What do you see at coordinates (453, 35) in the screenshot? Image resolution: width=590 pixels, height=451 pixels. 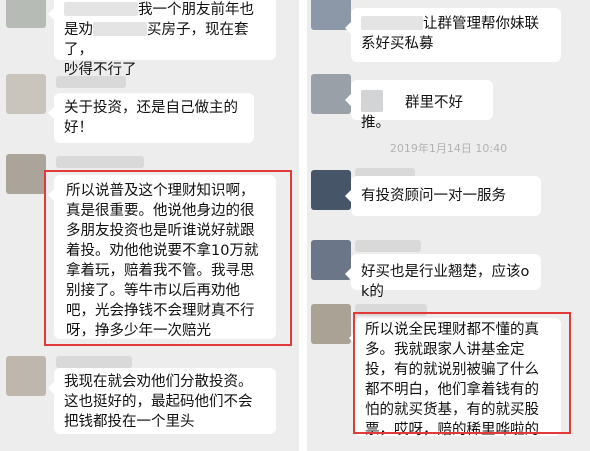 I see `message-bubble: 让群管理帮你妹联系好买私募` at bounding box center [453, 35].